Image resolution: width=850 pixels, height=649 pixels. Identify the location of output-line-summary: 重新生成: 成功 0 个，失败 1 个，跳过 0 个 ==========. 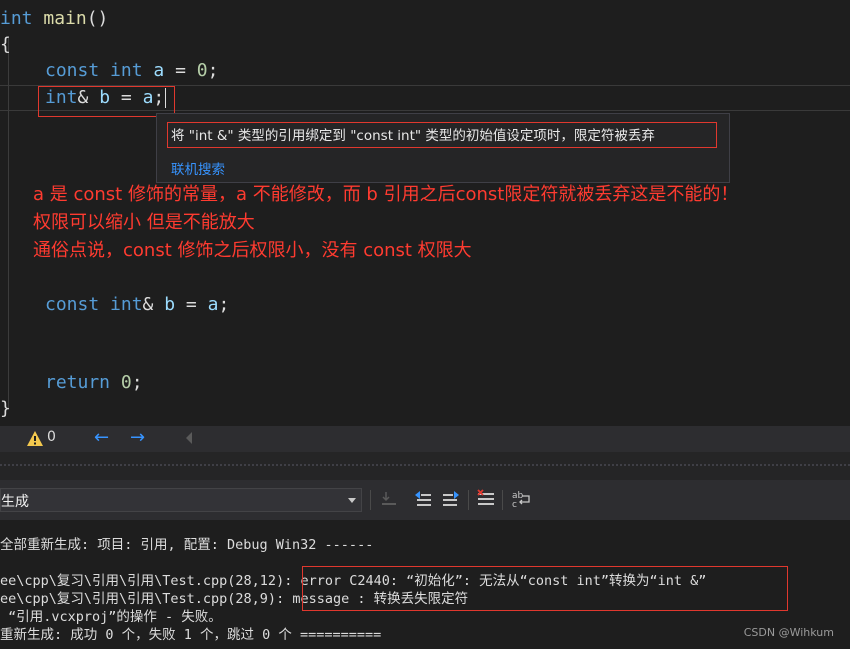
(191, 635).